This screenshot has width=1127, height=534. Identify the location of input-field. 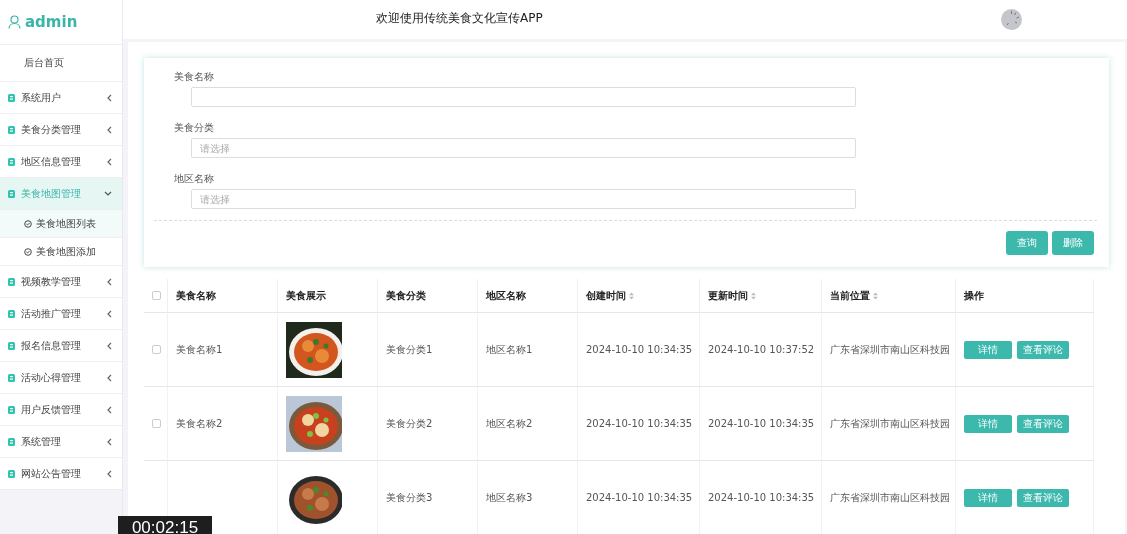
(523, 97).